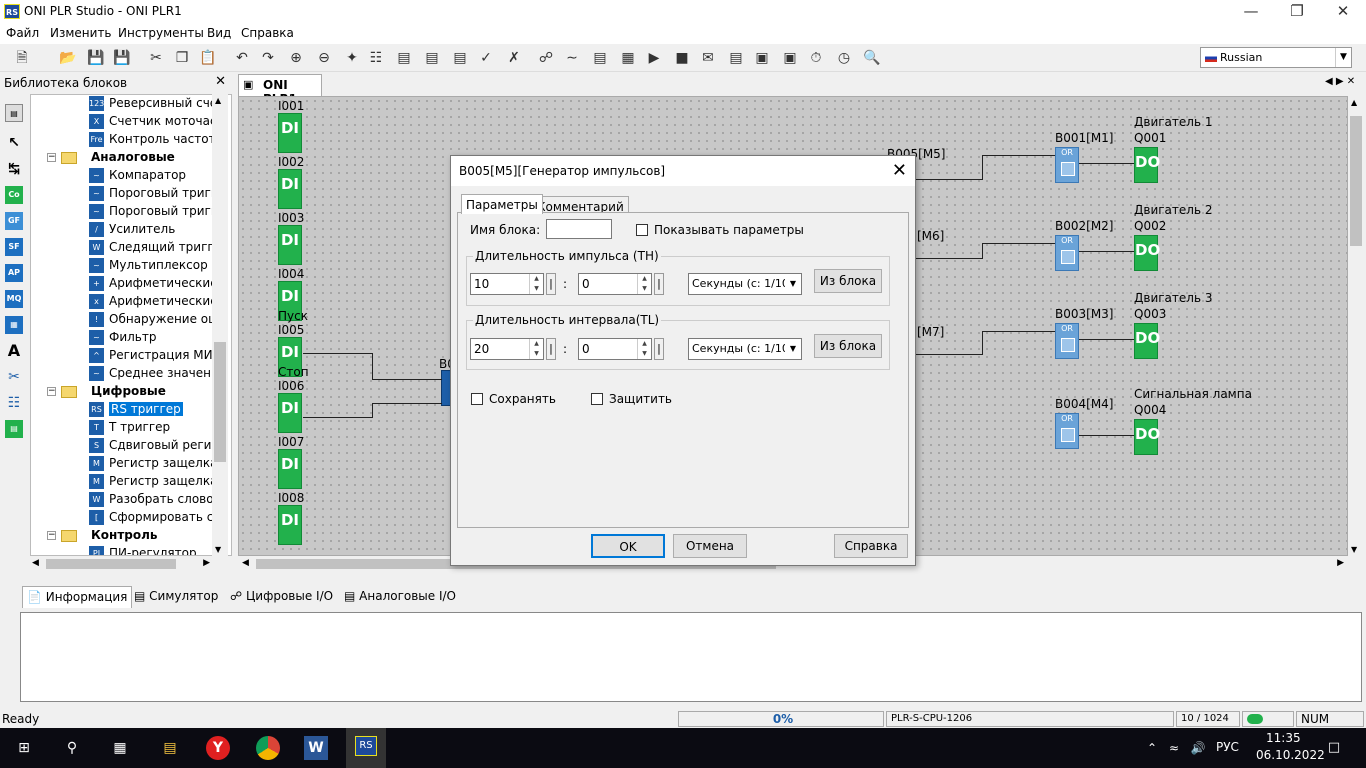  What do you see at coordinates (268, 58) in the screenshot?
I see `redo-icon: ↷` at bounding box center [268, 58].